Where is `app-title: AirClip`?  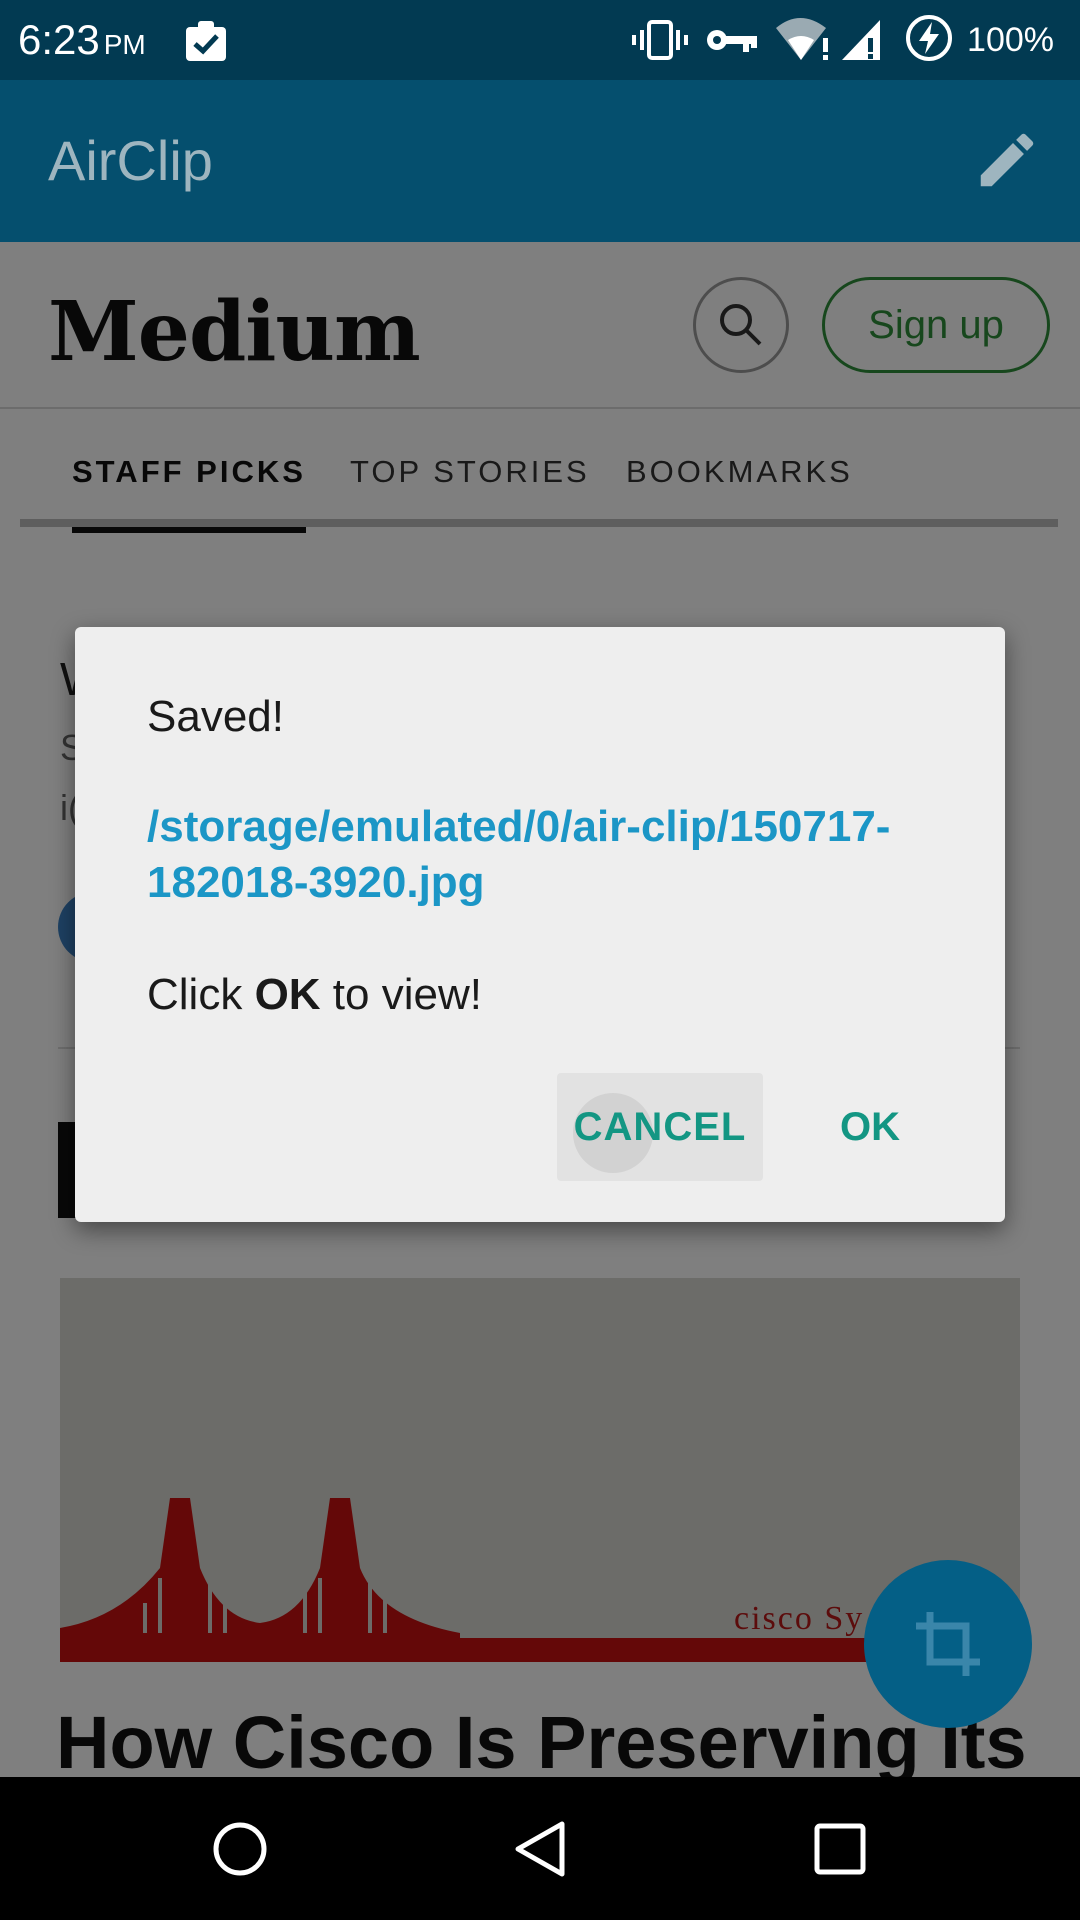 app-title: AirClip is located at coordinates (130, 160).